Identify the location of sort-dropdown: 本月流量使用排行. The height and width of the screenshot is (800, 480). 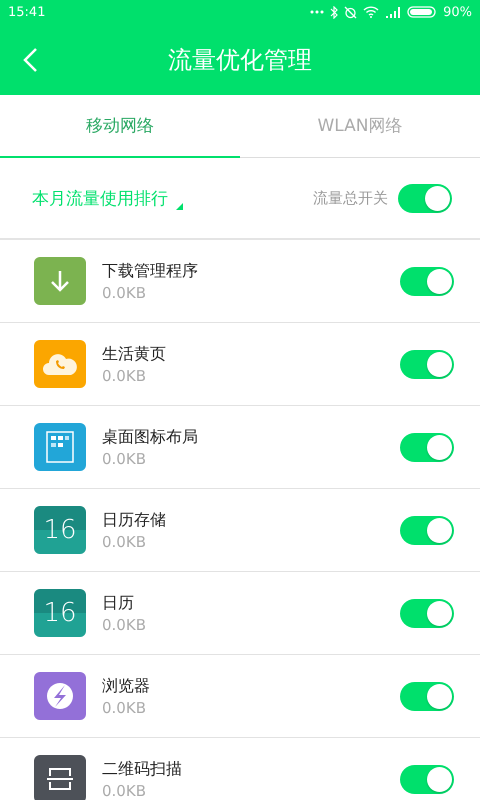
(100, 198).